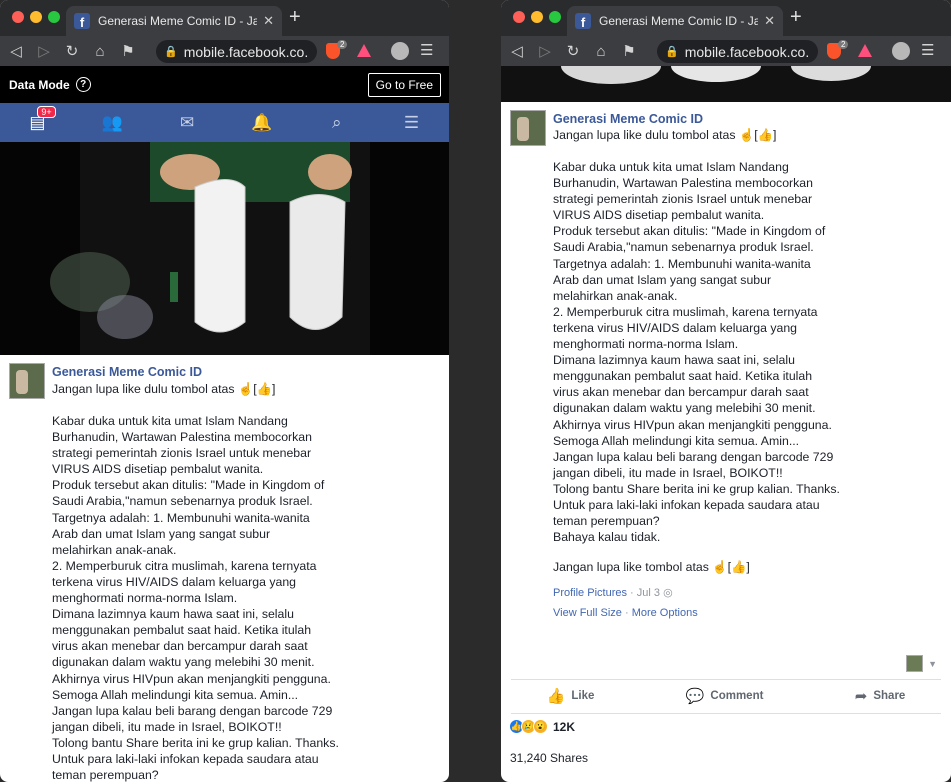 The image size is (951, 782). I want to click on data-mode-label: Data Mode, so click(39, 84).